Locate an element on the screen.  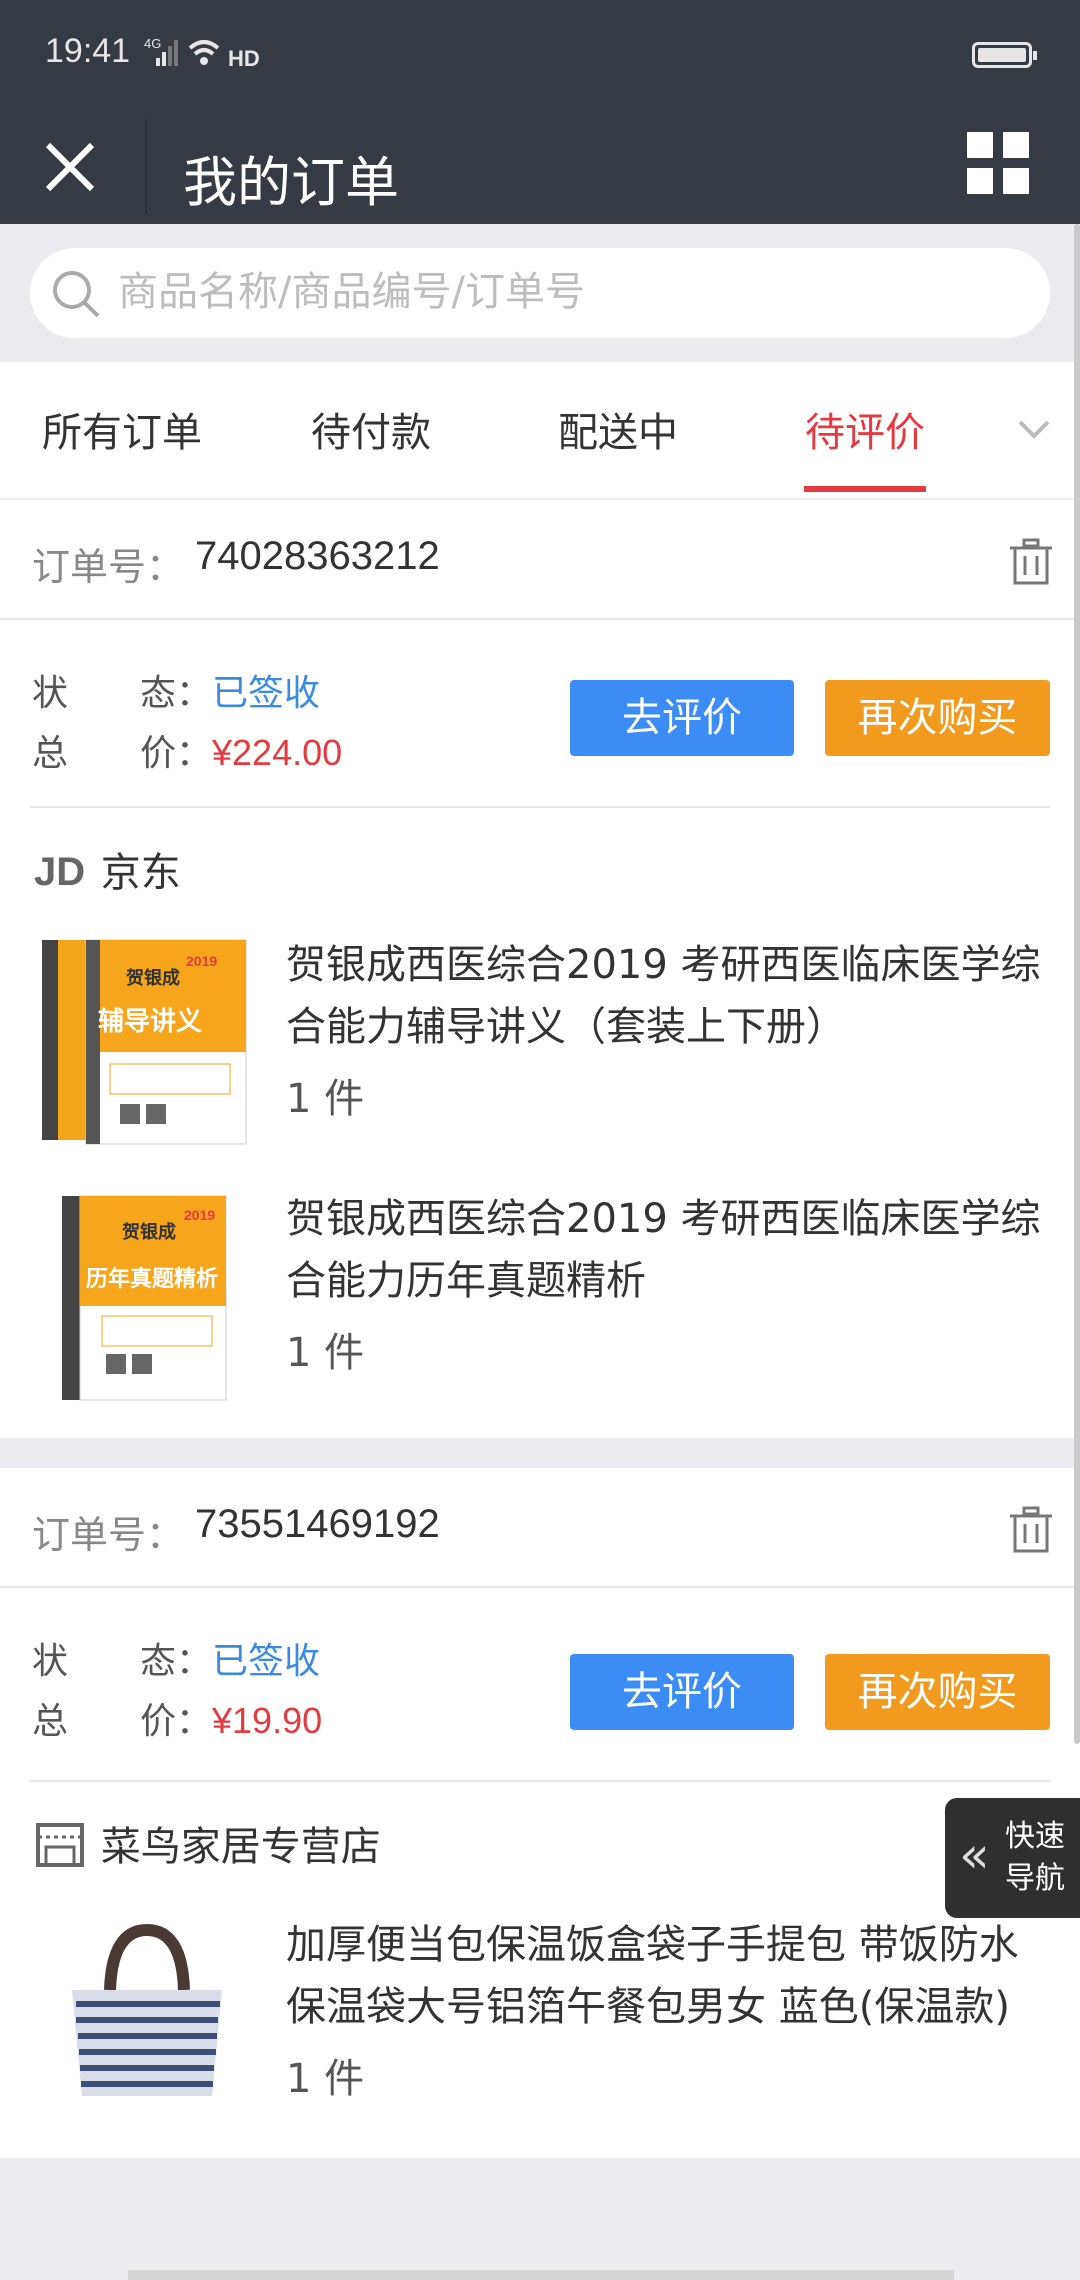
product-image: 2019 贺银成 辅导讲义 is located at coordinates (143, 1045).